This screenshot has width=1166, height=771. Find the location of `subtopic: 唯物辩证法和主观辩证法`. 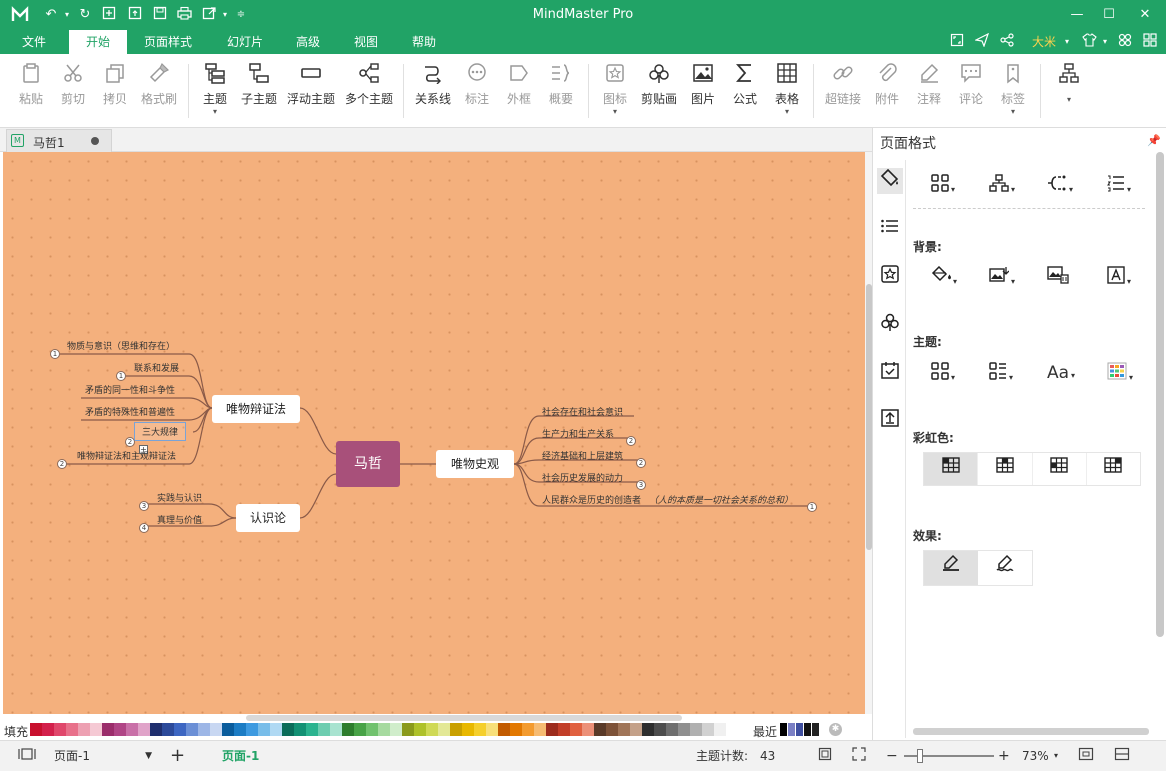

subtopic: 唯物辩证法和主观辩证法 is located at coordinates (126, 455).